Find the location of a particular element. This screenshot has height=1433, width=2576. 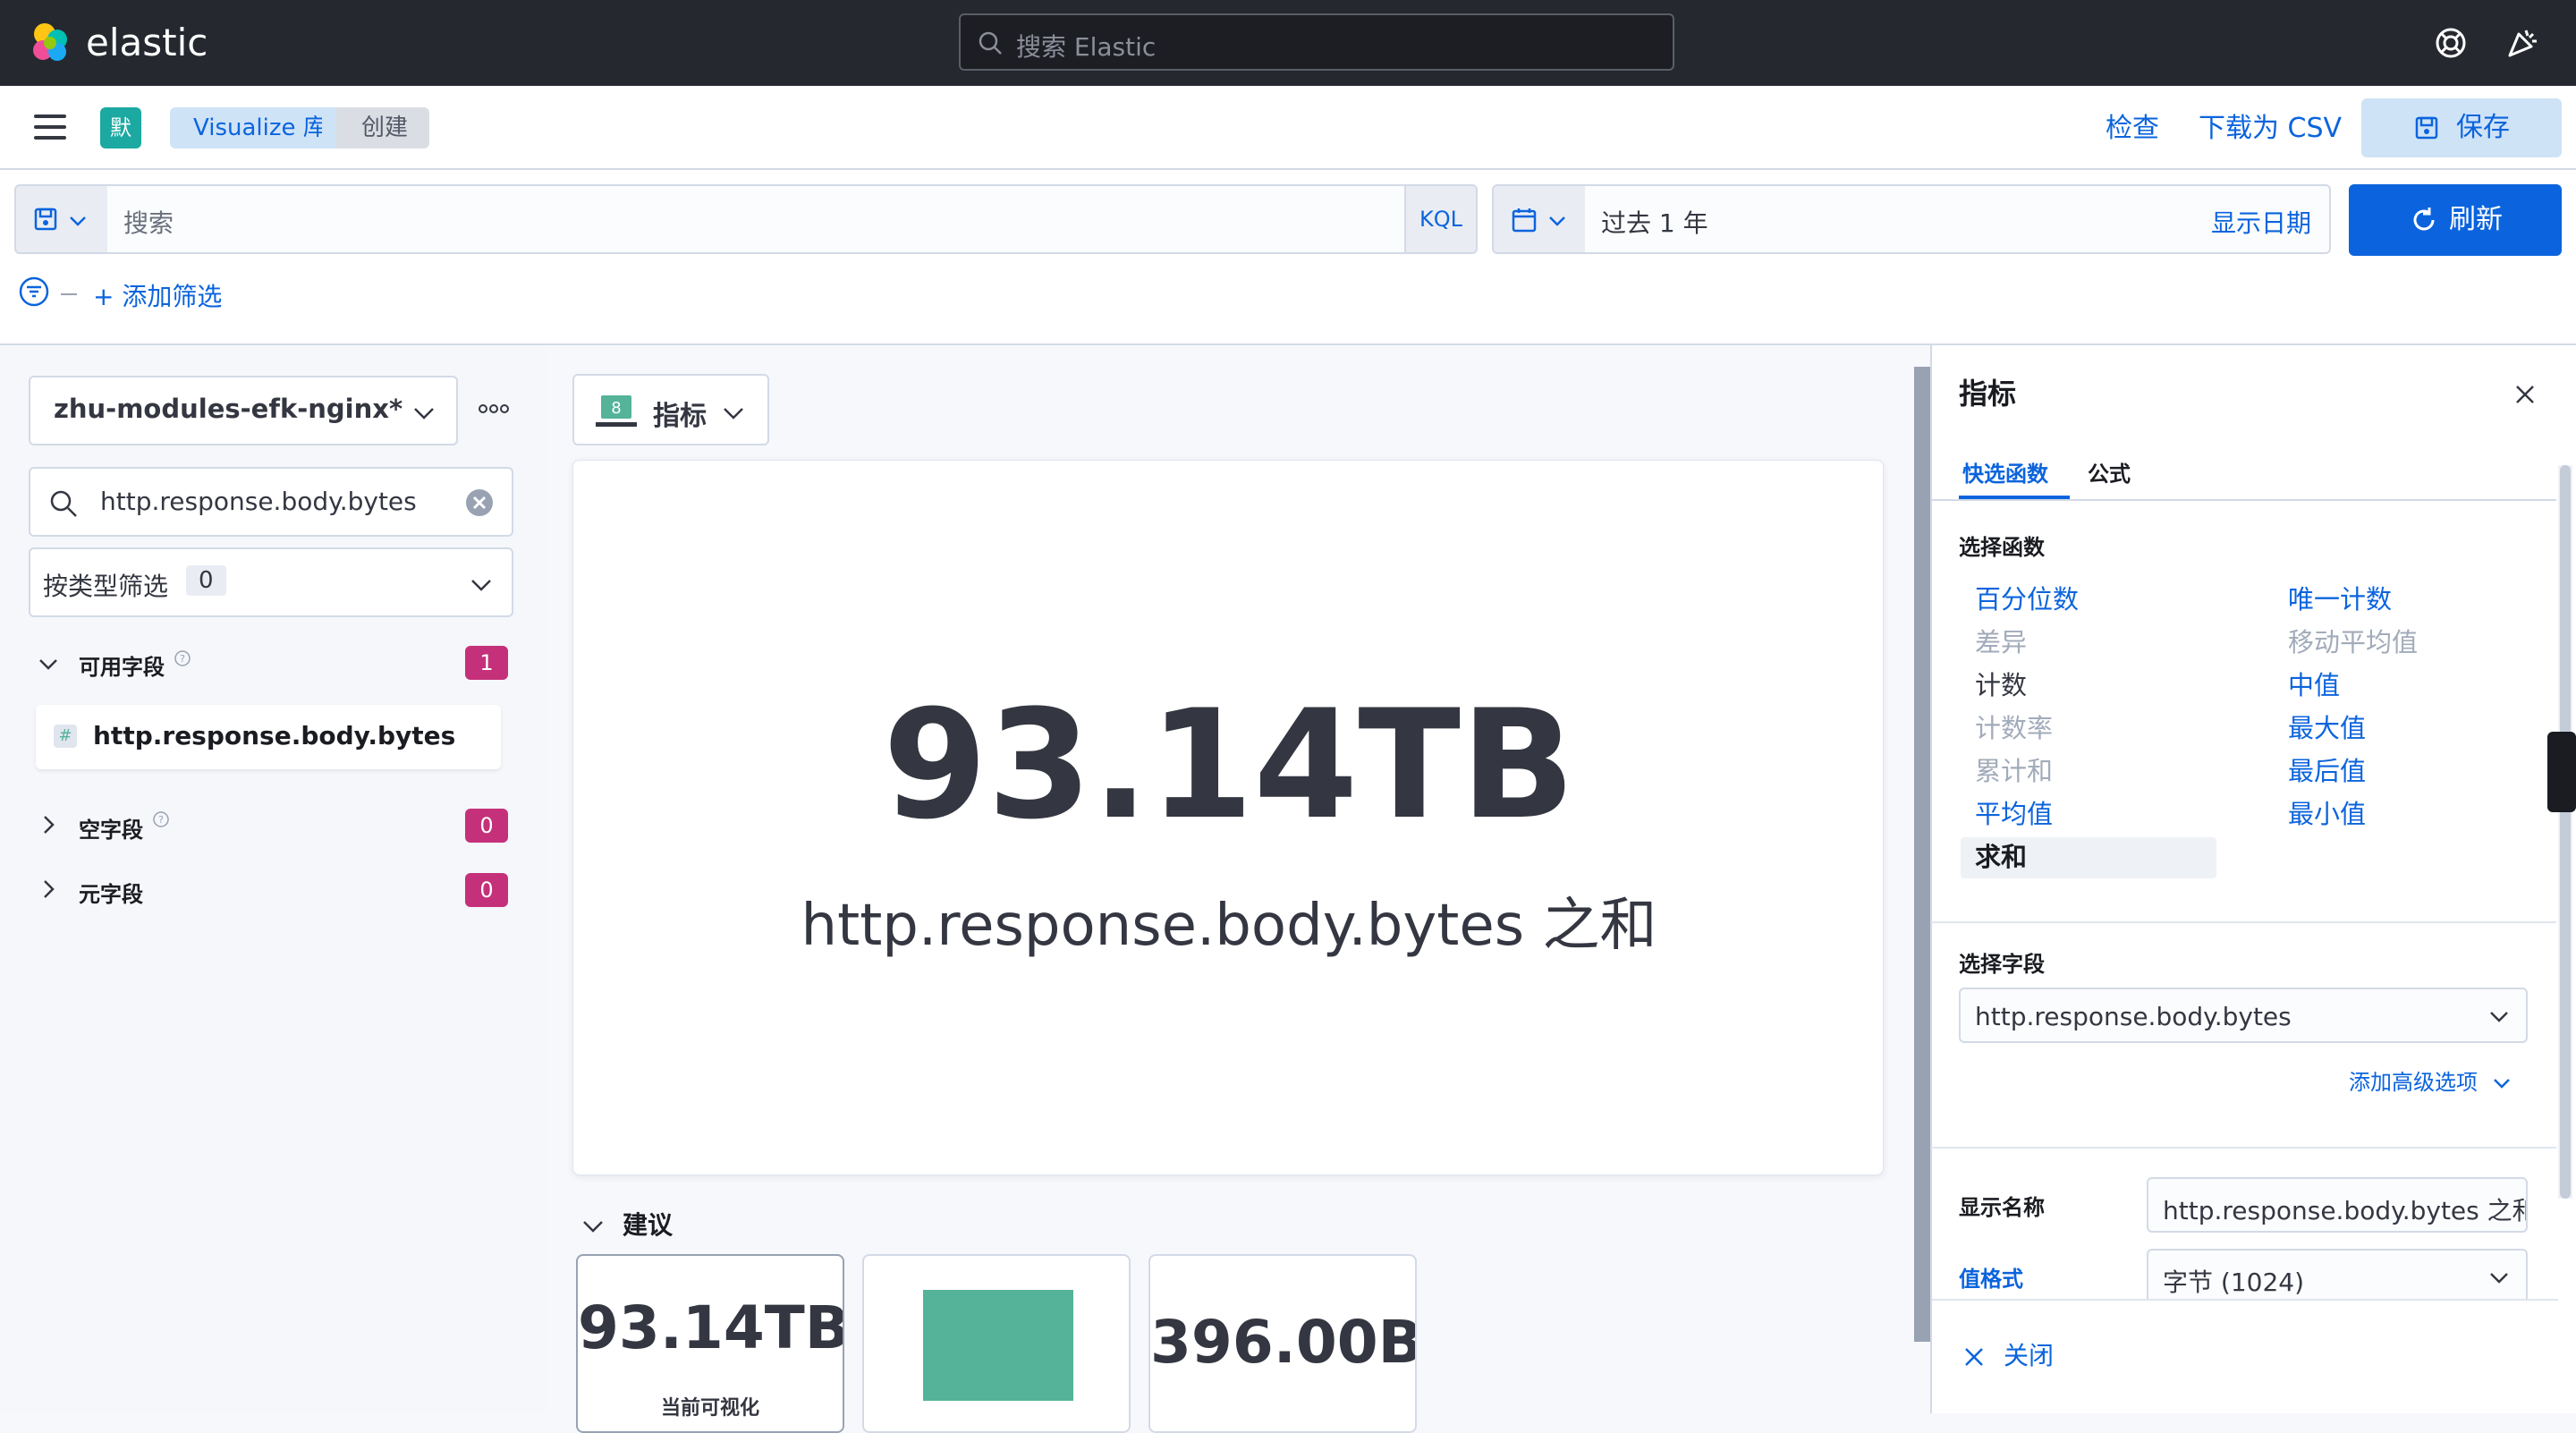

search-icon is located at coordinates (990, 43).